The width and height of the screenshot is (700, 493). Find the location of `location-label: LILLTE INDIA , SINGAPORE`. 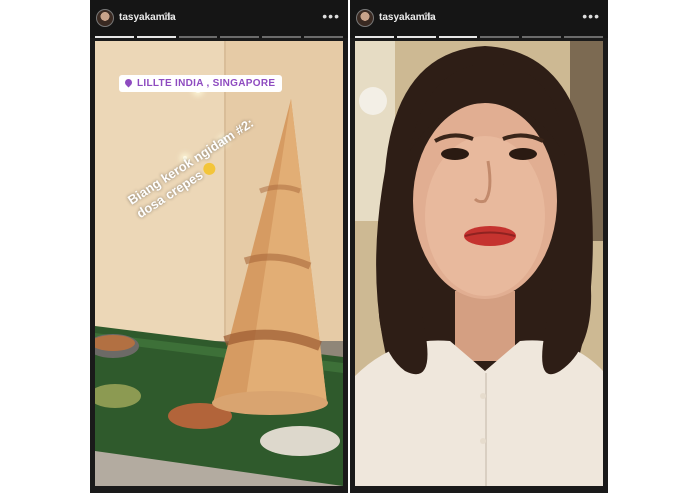

location-label: LILLTE INDIA , SINGAPORE is located at coordinates (206, 83).